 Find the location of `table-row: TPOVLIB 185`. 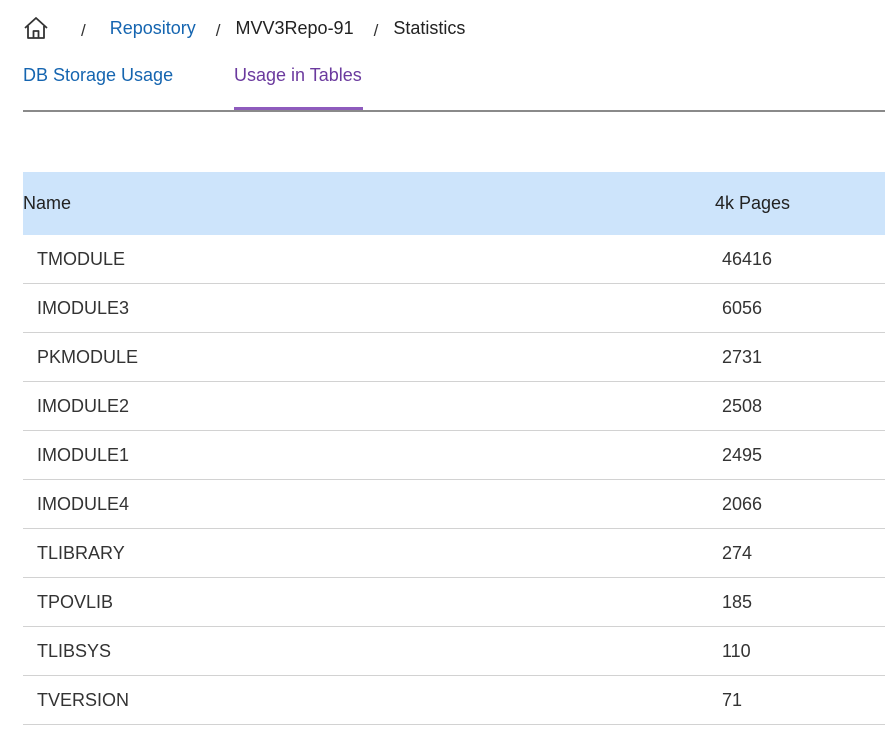

table-row: TPOVLIB 185 is located at coordinates (454, 602).